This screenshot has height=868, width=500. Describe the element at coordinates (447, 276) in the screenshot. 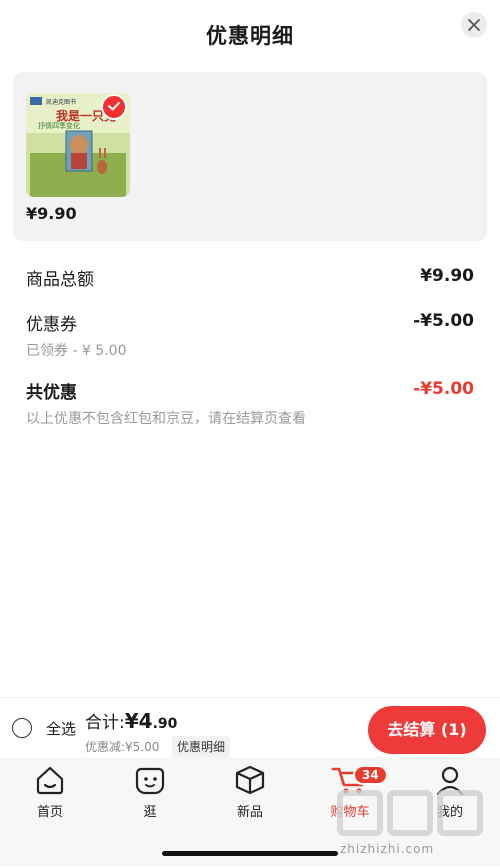

I see `goods-total-value: ¥9.90` at that location.